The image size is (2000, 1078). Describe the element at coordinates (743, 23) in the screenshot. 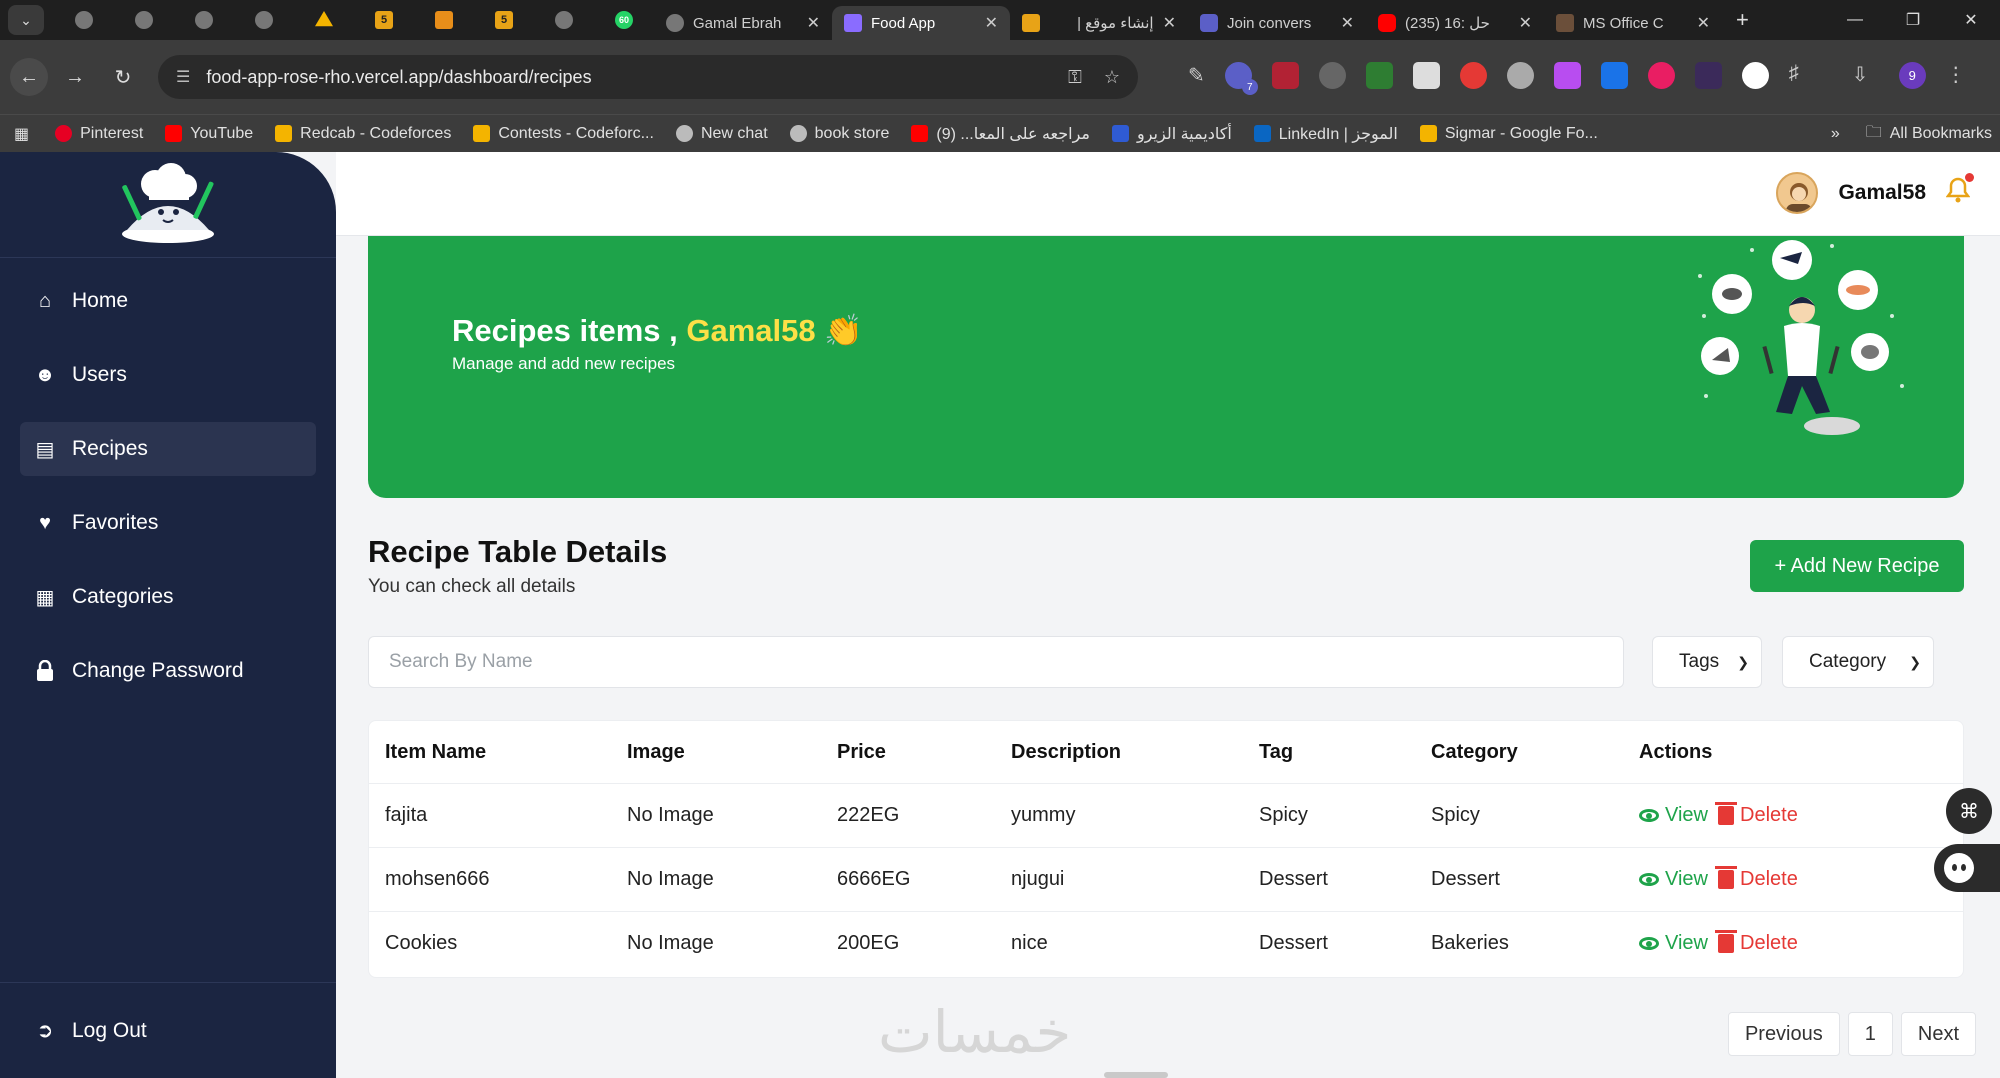

I see `tab-gamal: Gamal Ebrah ✕` at that location.